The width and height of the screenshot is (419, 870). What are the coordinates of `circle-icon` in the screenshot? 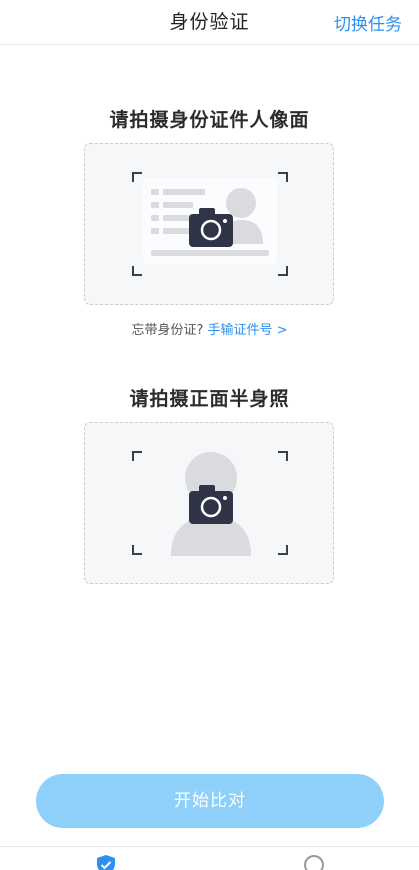 It's located at (314, 862).